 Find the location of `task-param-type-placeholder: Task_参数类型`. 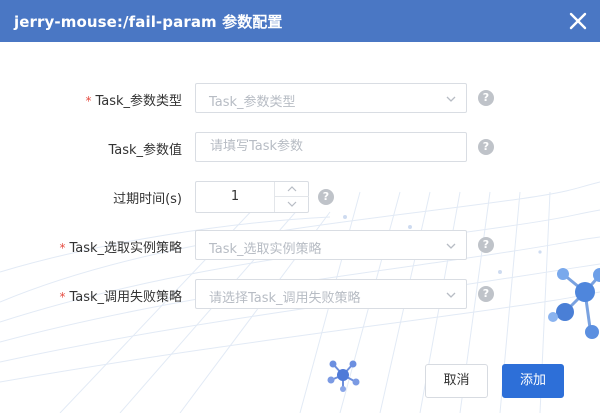

task-param-type-placeholder: Task_参数类型 is located at coordinates (252, 102).